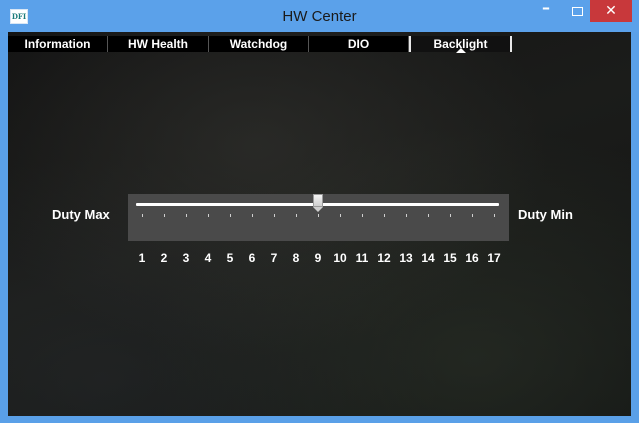 Image resolution: width=639 pixels, height=423 pixels. Describe the element at coordinates (230, 258) in the screenshot. I see `scale-label: 5` at that location.